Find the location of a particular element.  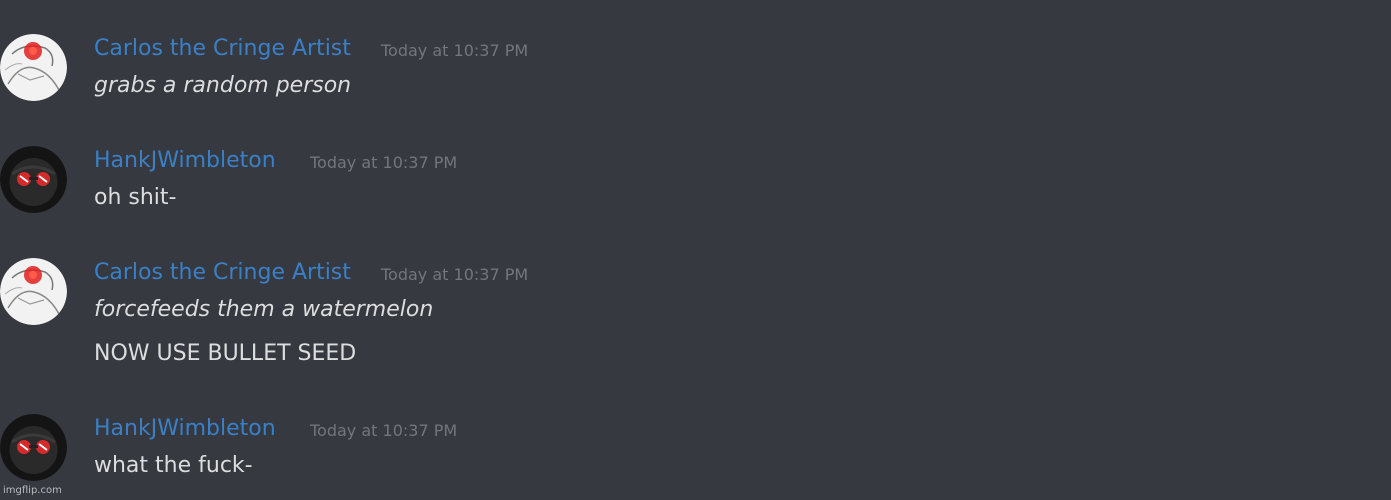

imgflip-watermark: imgflip.com is located at coordinates (32, 490).